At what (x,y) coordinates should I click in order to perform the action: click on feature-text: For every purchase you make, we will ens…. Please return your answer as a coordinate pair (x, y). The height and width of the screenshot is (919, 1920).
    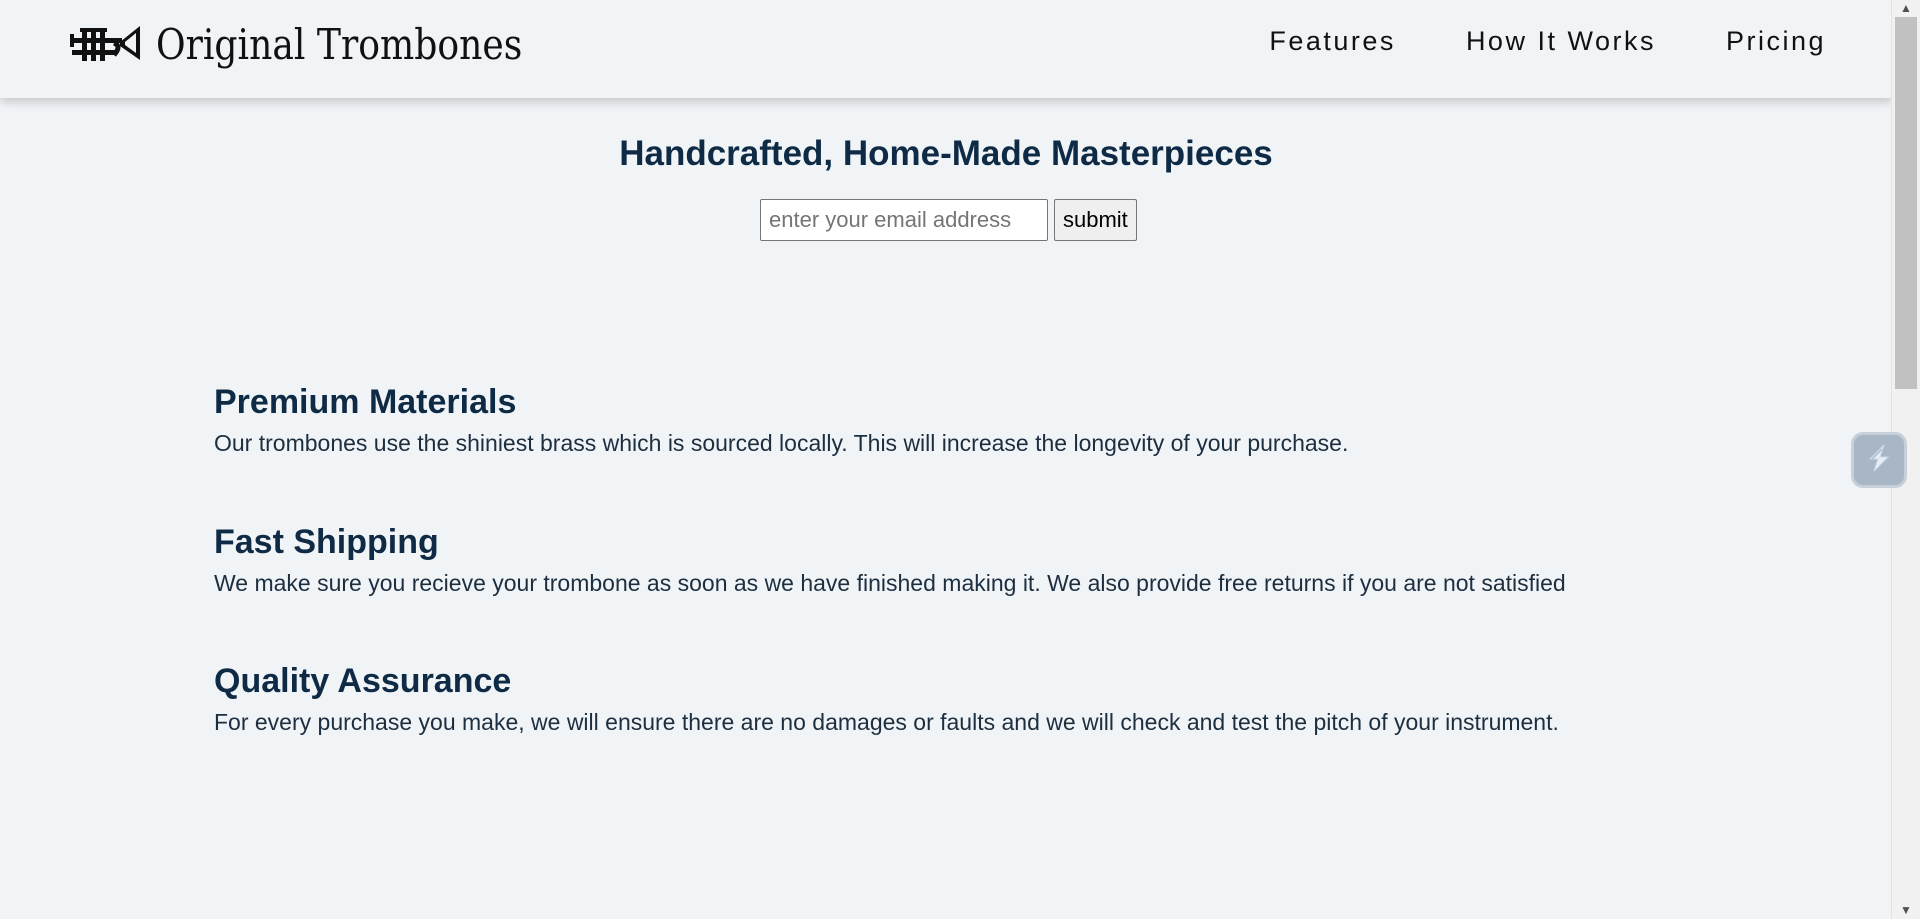
    Looking at the image, I should click on (886, 722).